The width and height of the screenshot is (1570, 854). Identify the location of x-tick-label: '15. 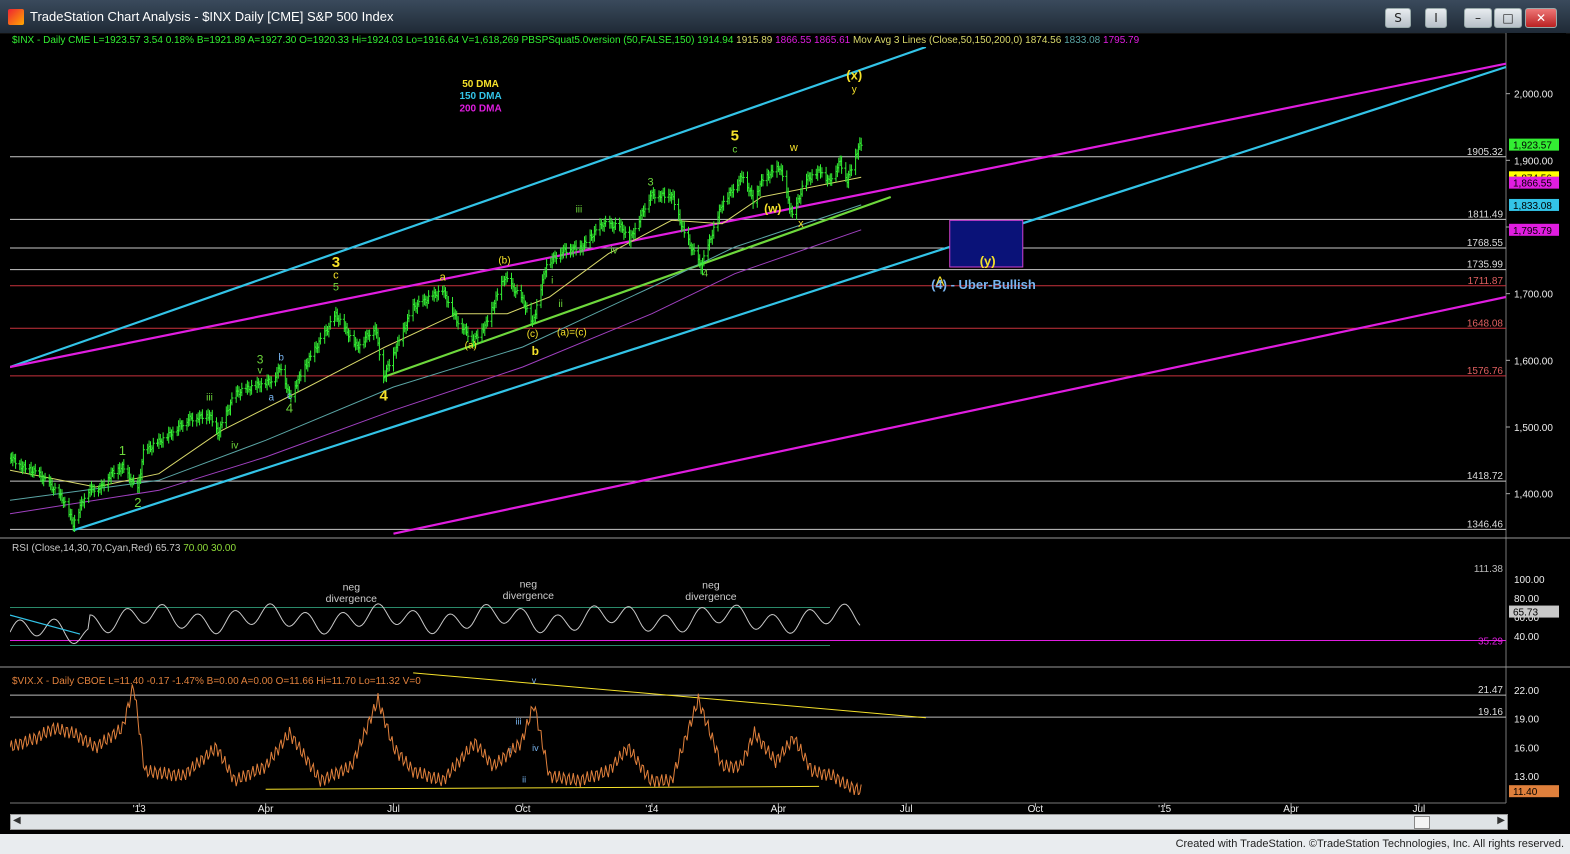
(1164, 809).